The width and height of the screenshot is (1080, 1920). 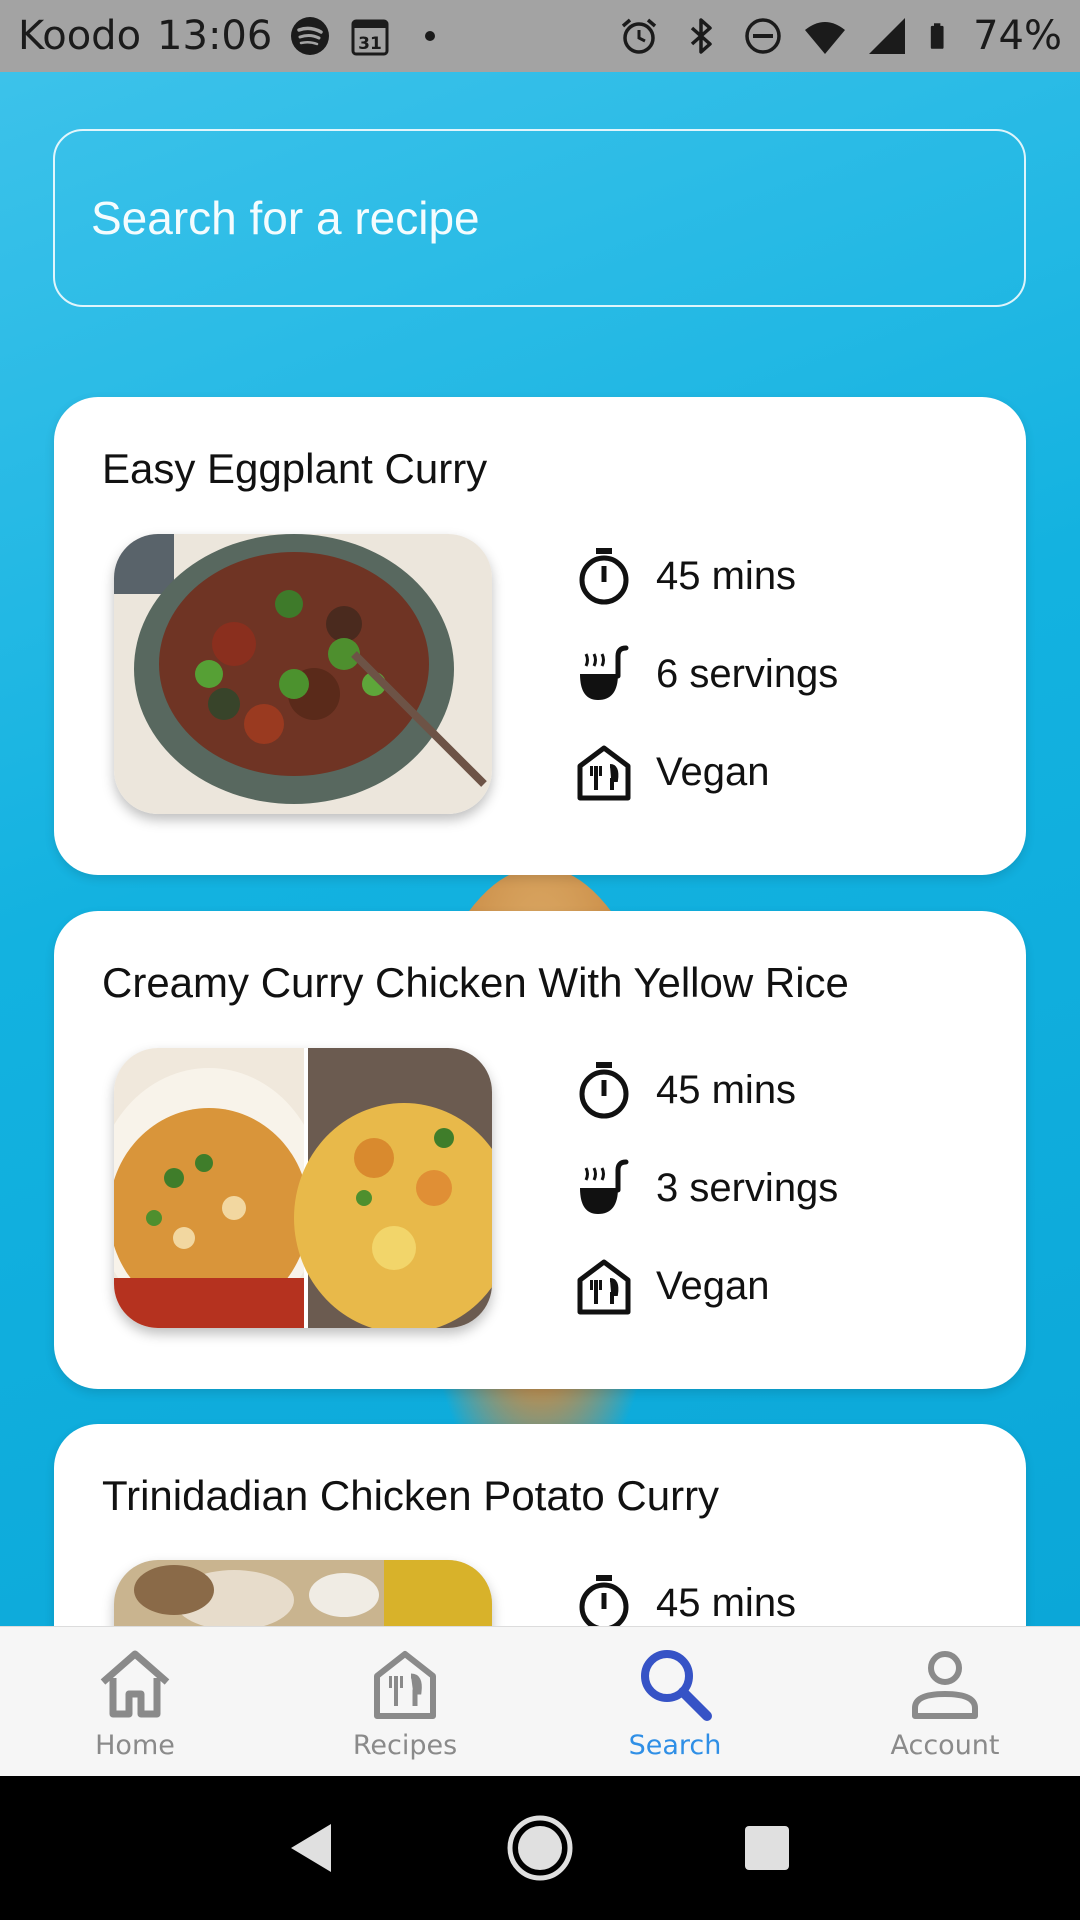 What do you see at coordinates (215, 36) in the screenshot?
I see `time-label: 13:06` at bounding box center [215, 36].